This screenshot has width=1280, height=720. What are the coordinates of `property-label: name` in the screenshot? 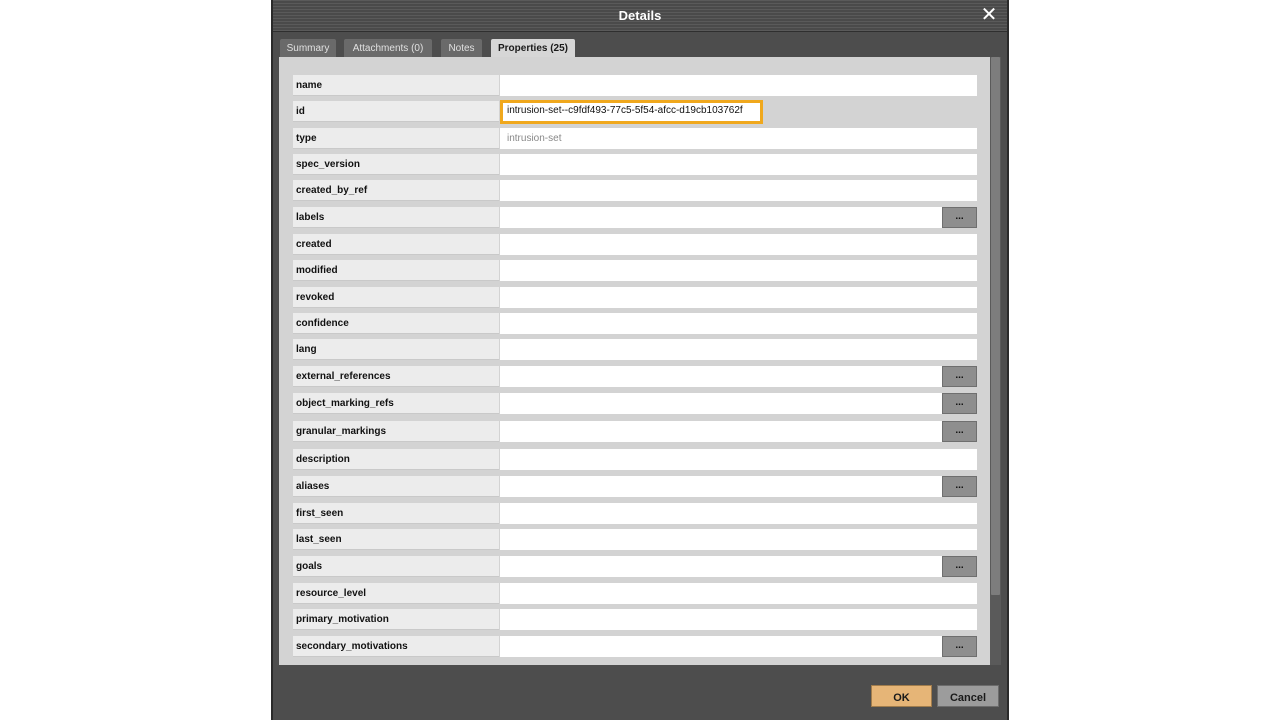 It's located at (396, 85).